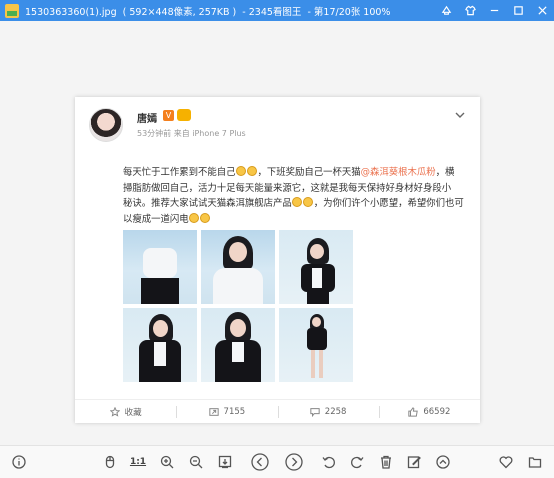  Describe the element at coordinates (315, 412) in the screenshot. I see `comment-icon` at that location.